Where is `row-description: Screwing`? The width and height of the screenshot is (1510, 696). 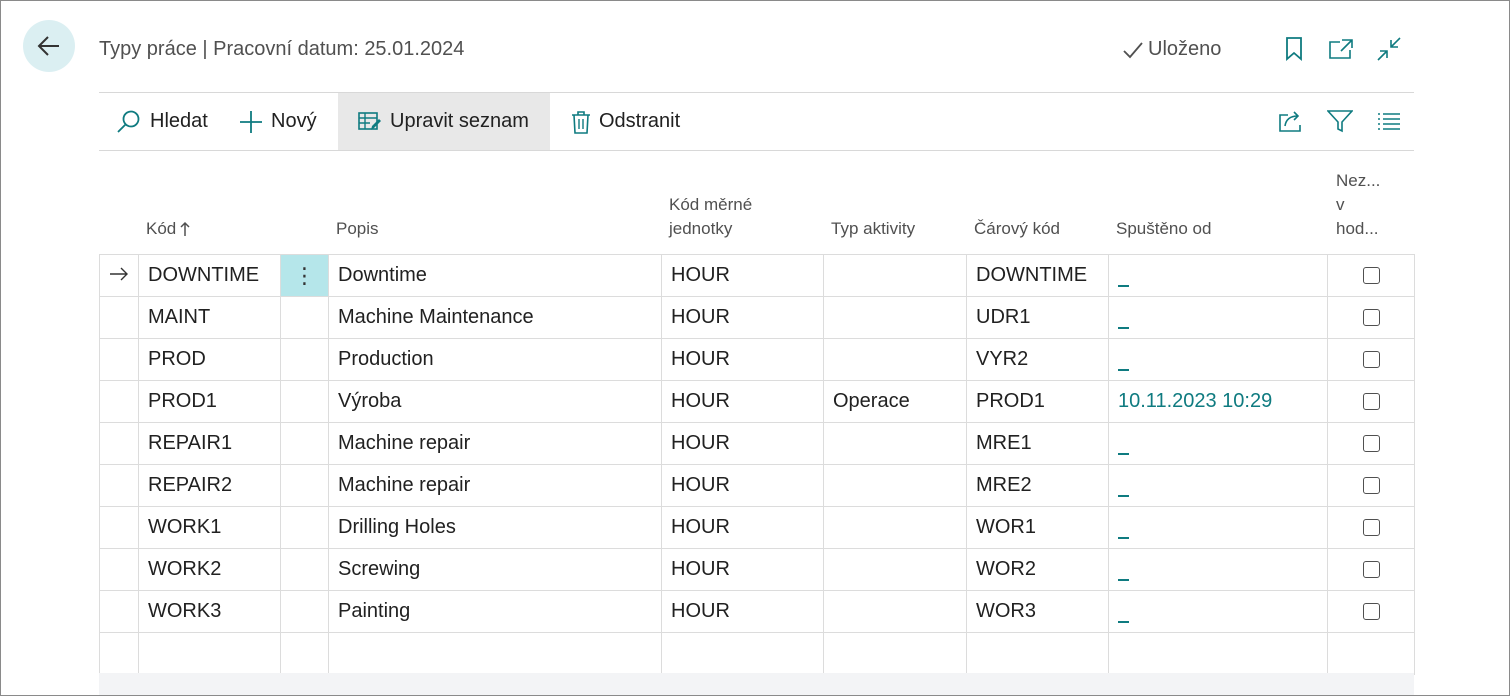 row-description: Screwing is located at coordinates (495, 569).